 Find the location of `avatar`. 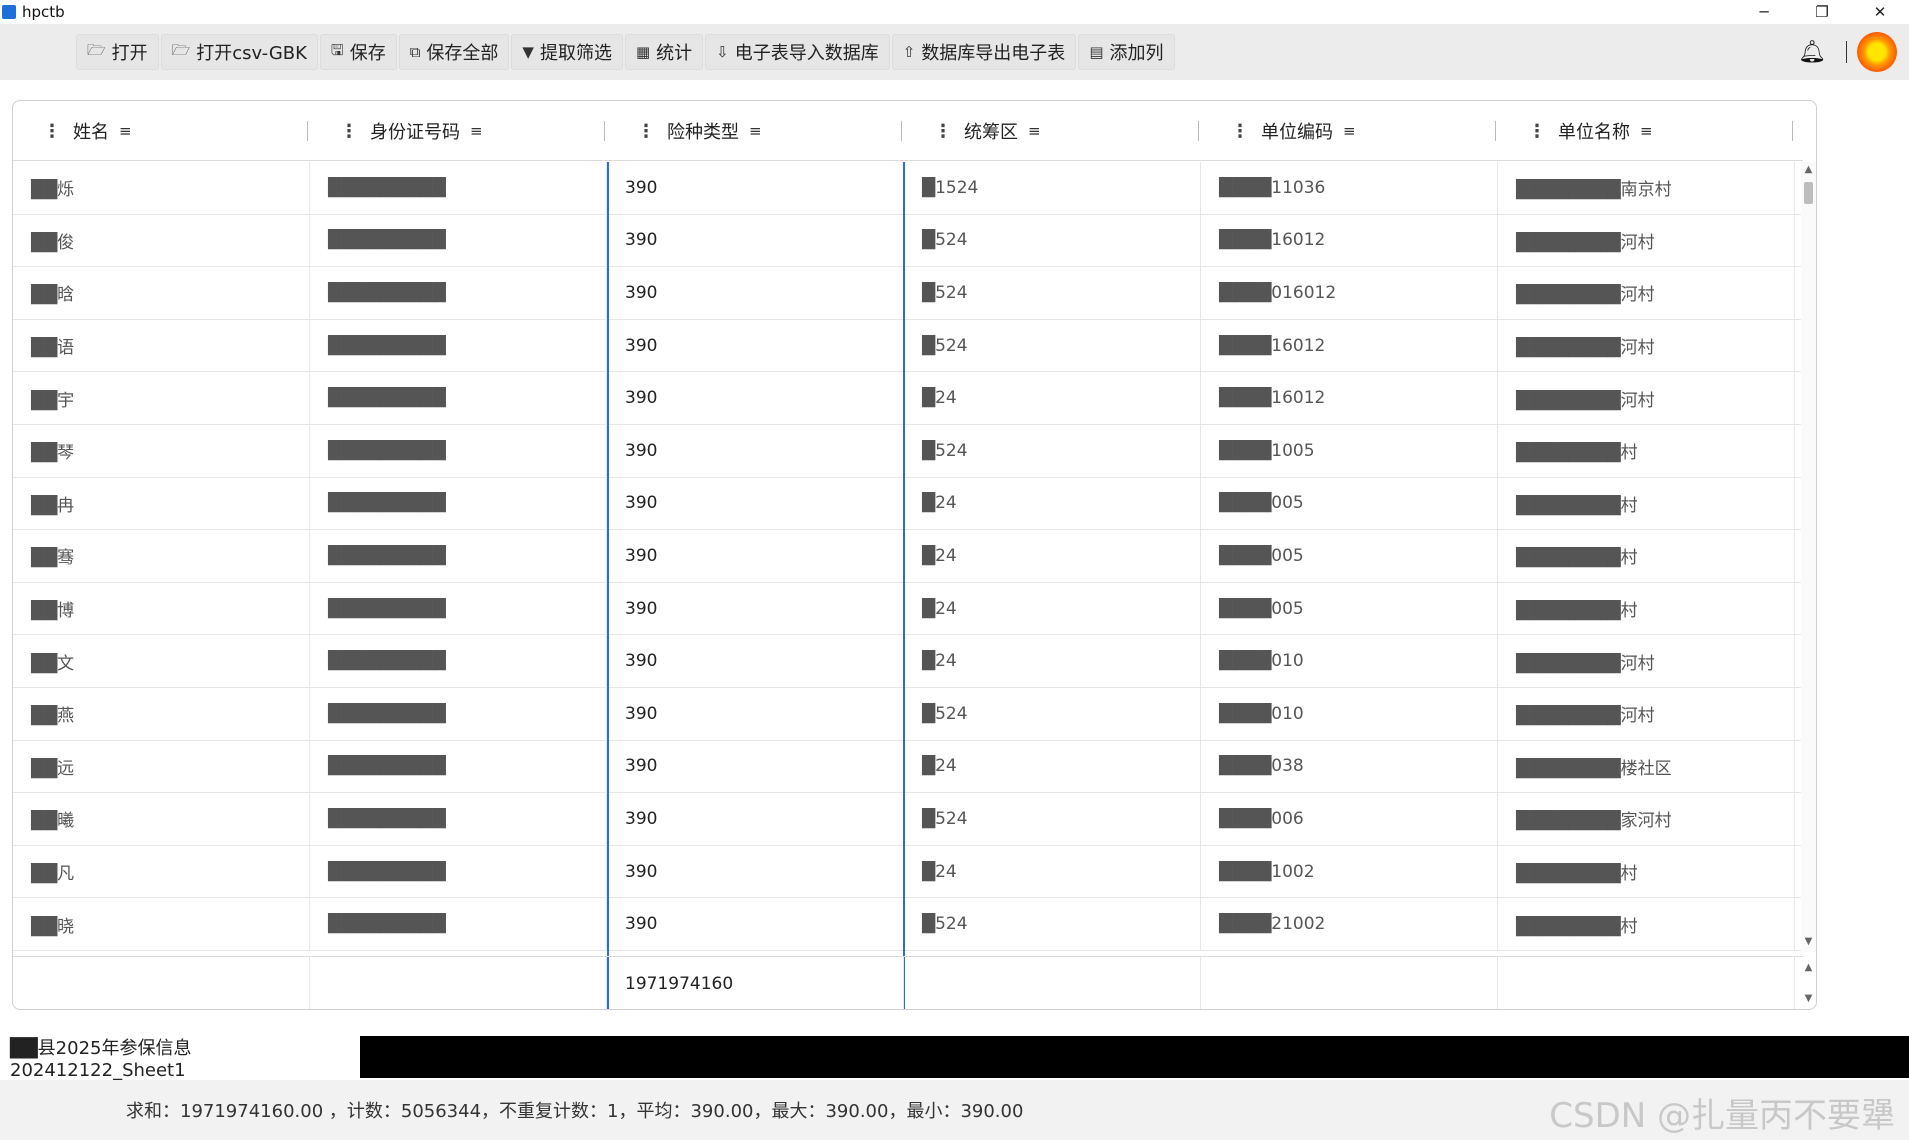

avatar is located at coordinates (1877, 52).